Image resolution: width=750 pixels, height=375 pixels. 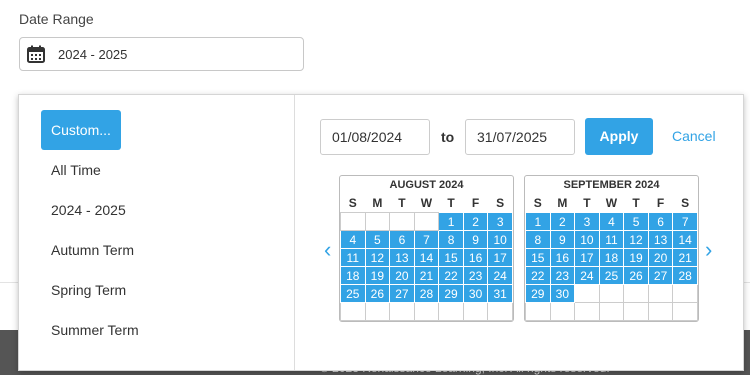 I want to click on date-range-label: Date Range, so click(x=56, y=19).